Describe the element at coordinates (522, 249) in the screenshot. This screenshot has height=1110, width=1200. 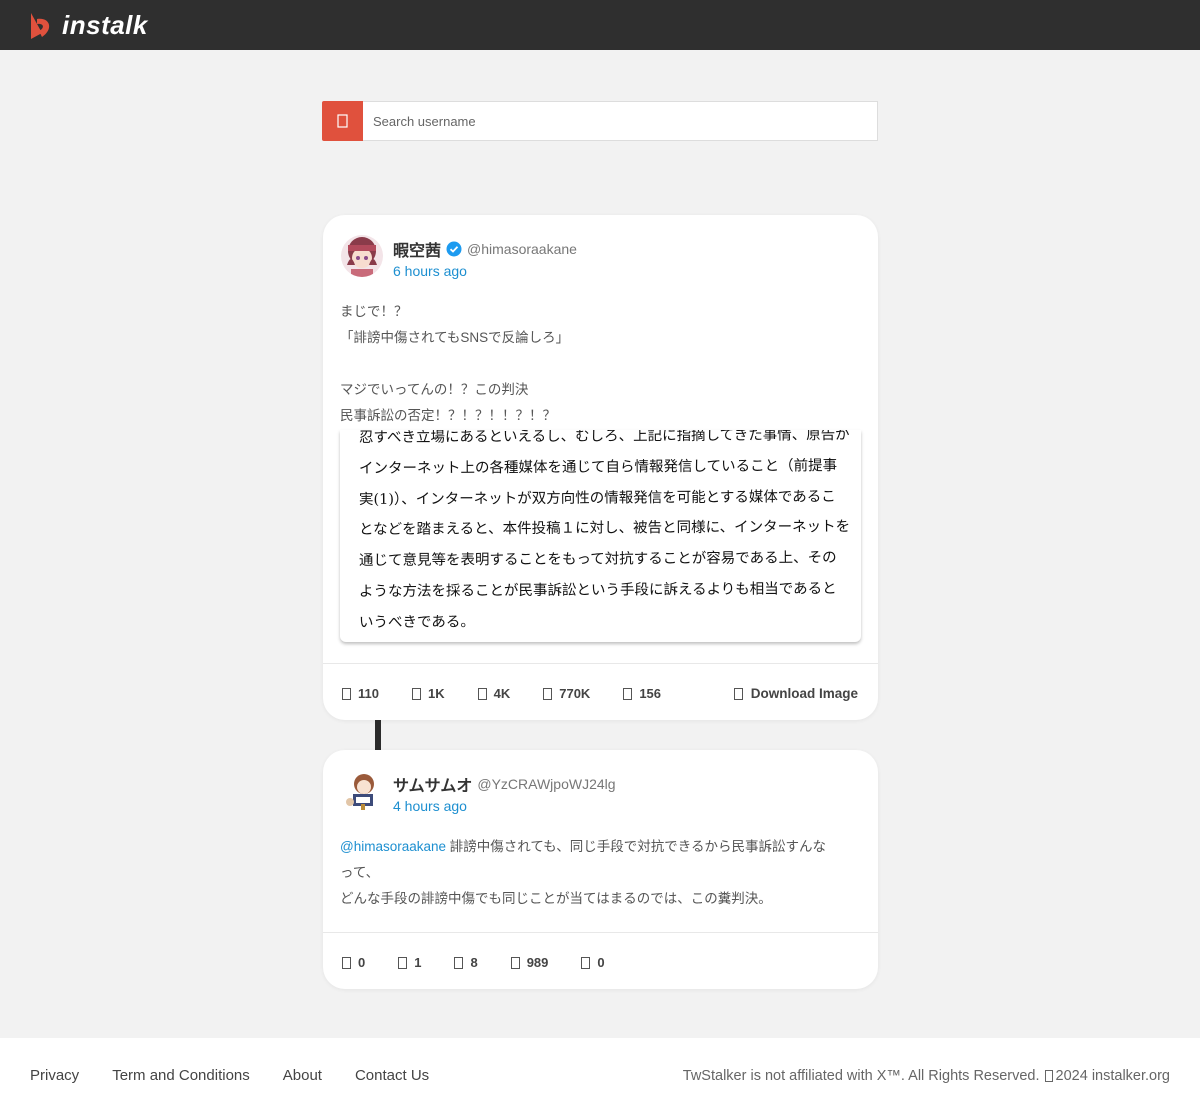
I see `user-handle: @himasoraakane` at that location.